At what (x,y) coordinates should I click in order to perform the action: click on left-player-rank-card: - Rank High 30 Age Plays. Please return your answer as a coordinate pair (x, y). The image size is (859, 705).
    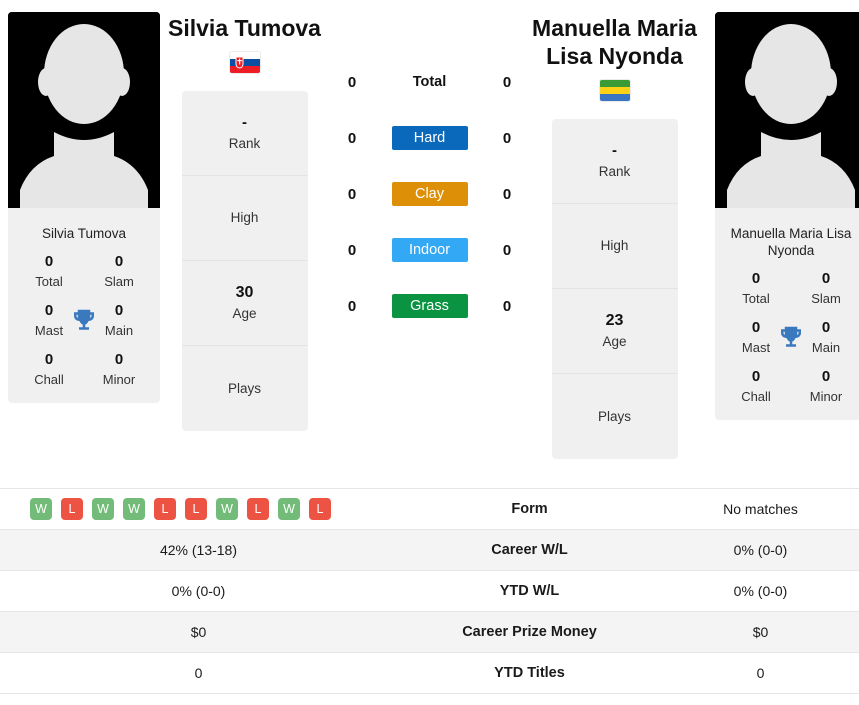
    Looking at the image, I should click on (244, 261).